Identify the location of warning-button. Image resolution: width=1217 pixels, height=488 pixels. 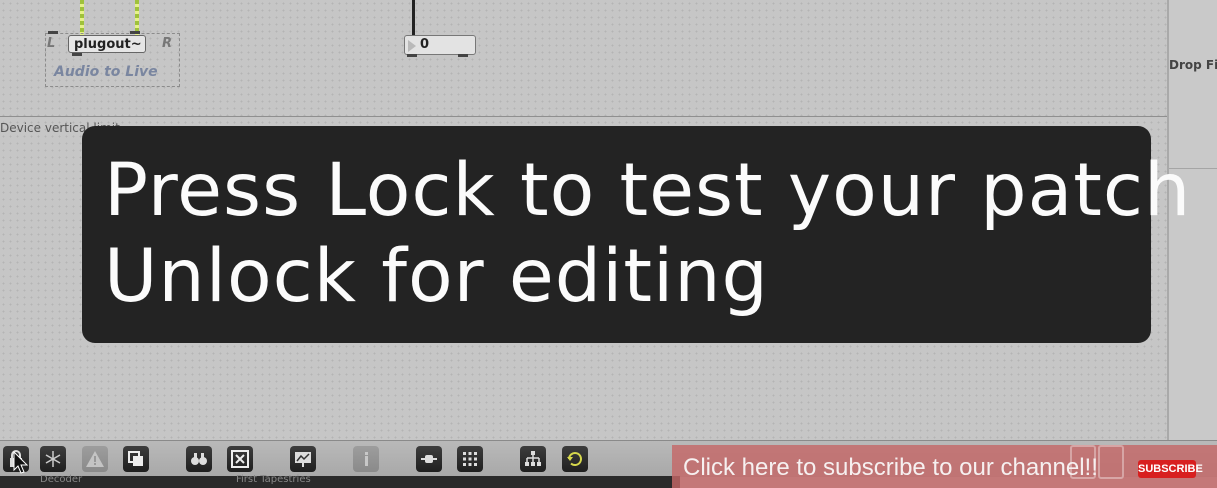
(95, 459).